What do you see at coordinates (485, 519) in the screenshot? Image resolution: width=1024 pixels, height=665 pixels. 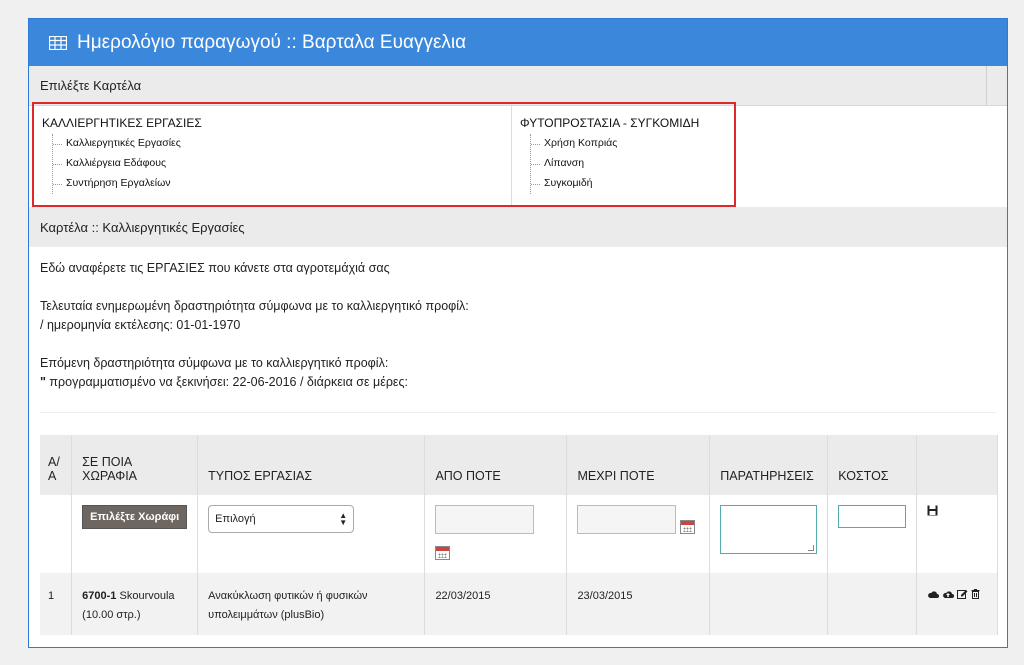 I see `from-date-input` at bounding box center [485, 519].